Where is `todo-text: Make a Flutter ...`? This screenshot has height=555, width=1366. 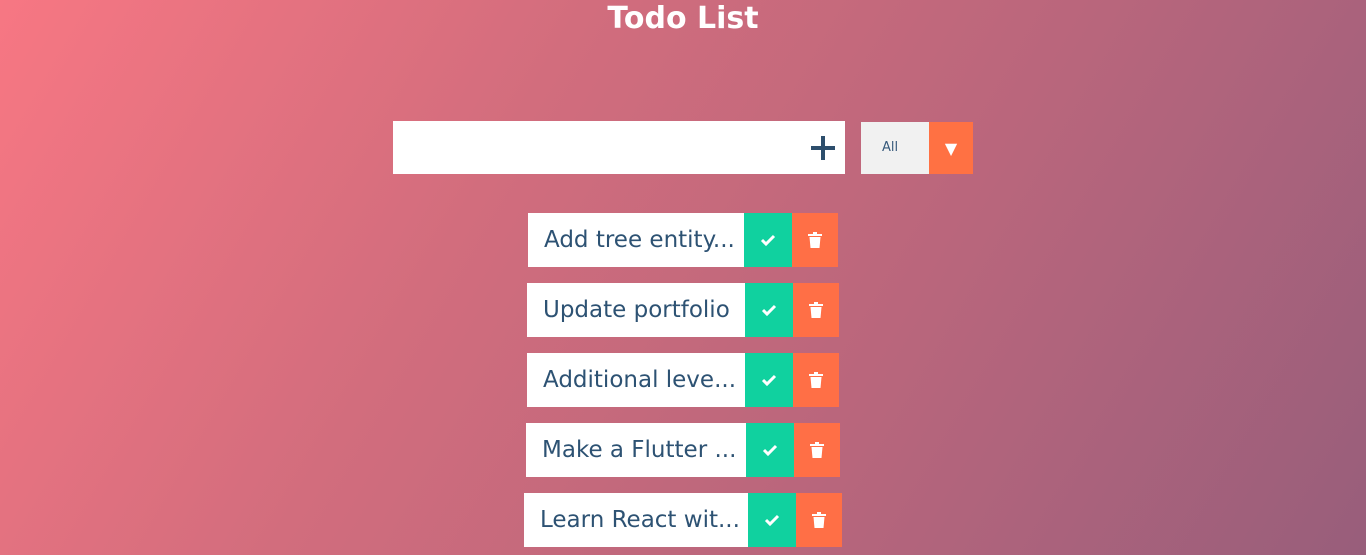
todo-text: Make a Flutter ... is located at coordinates (636, 450).